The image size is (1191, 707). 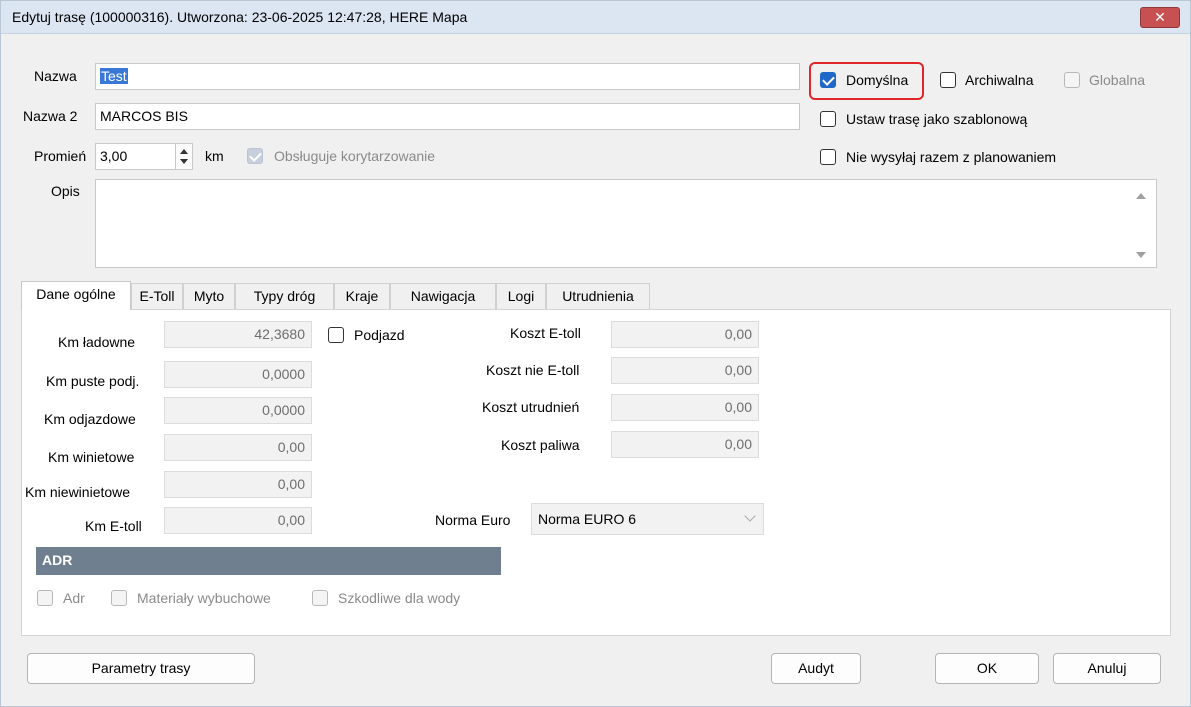 I want to click on tab-dane-ogolne: Dane ogólne, so click(x=76, y=295).